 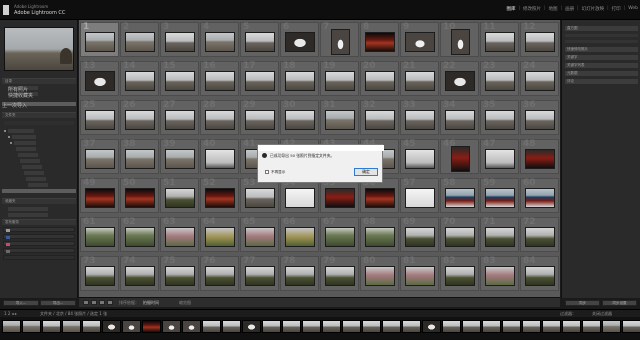 What do you see at coordinates (23, 89) in the screenshot?
I see `catalog-item-all: 所有照片` at bounding box center [23, 89].